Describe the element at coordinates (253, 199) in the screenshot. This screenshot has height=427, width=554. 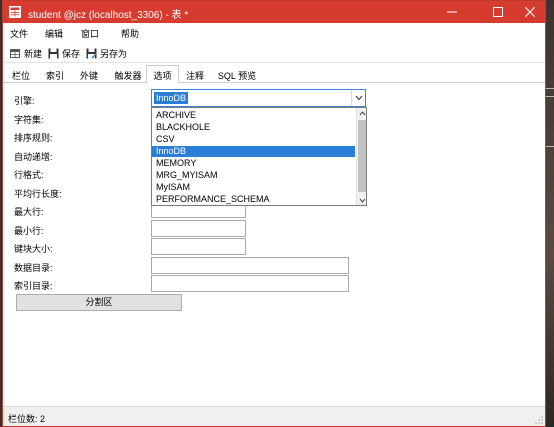
I see `engine-option-performance-schema: PERFORMANCE_SCHEMA` at that location.